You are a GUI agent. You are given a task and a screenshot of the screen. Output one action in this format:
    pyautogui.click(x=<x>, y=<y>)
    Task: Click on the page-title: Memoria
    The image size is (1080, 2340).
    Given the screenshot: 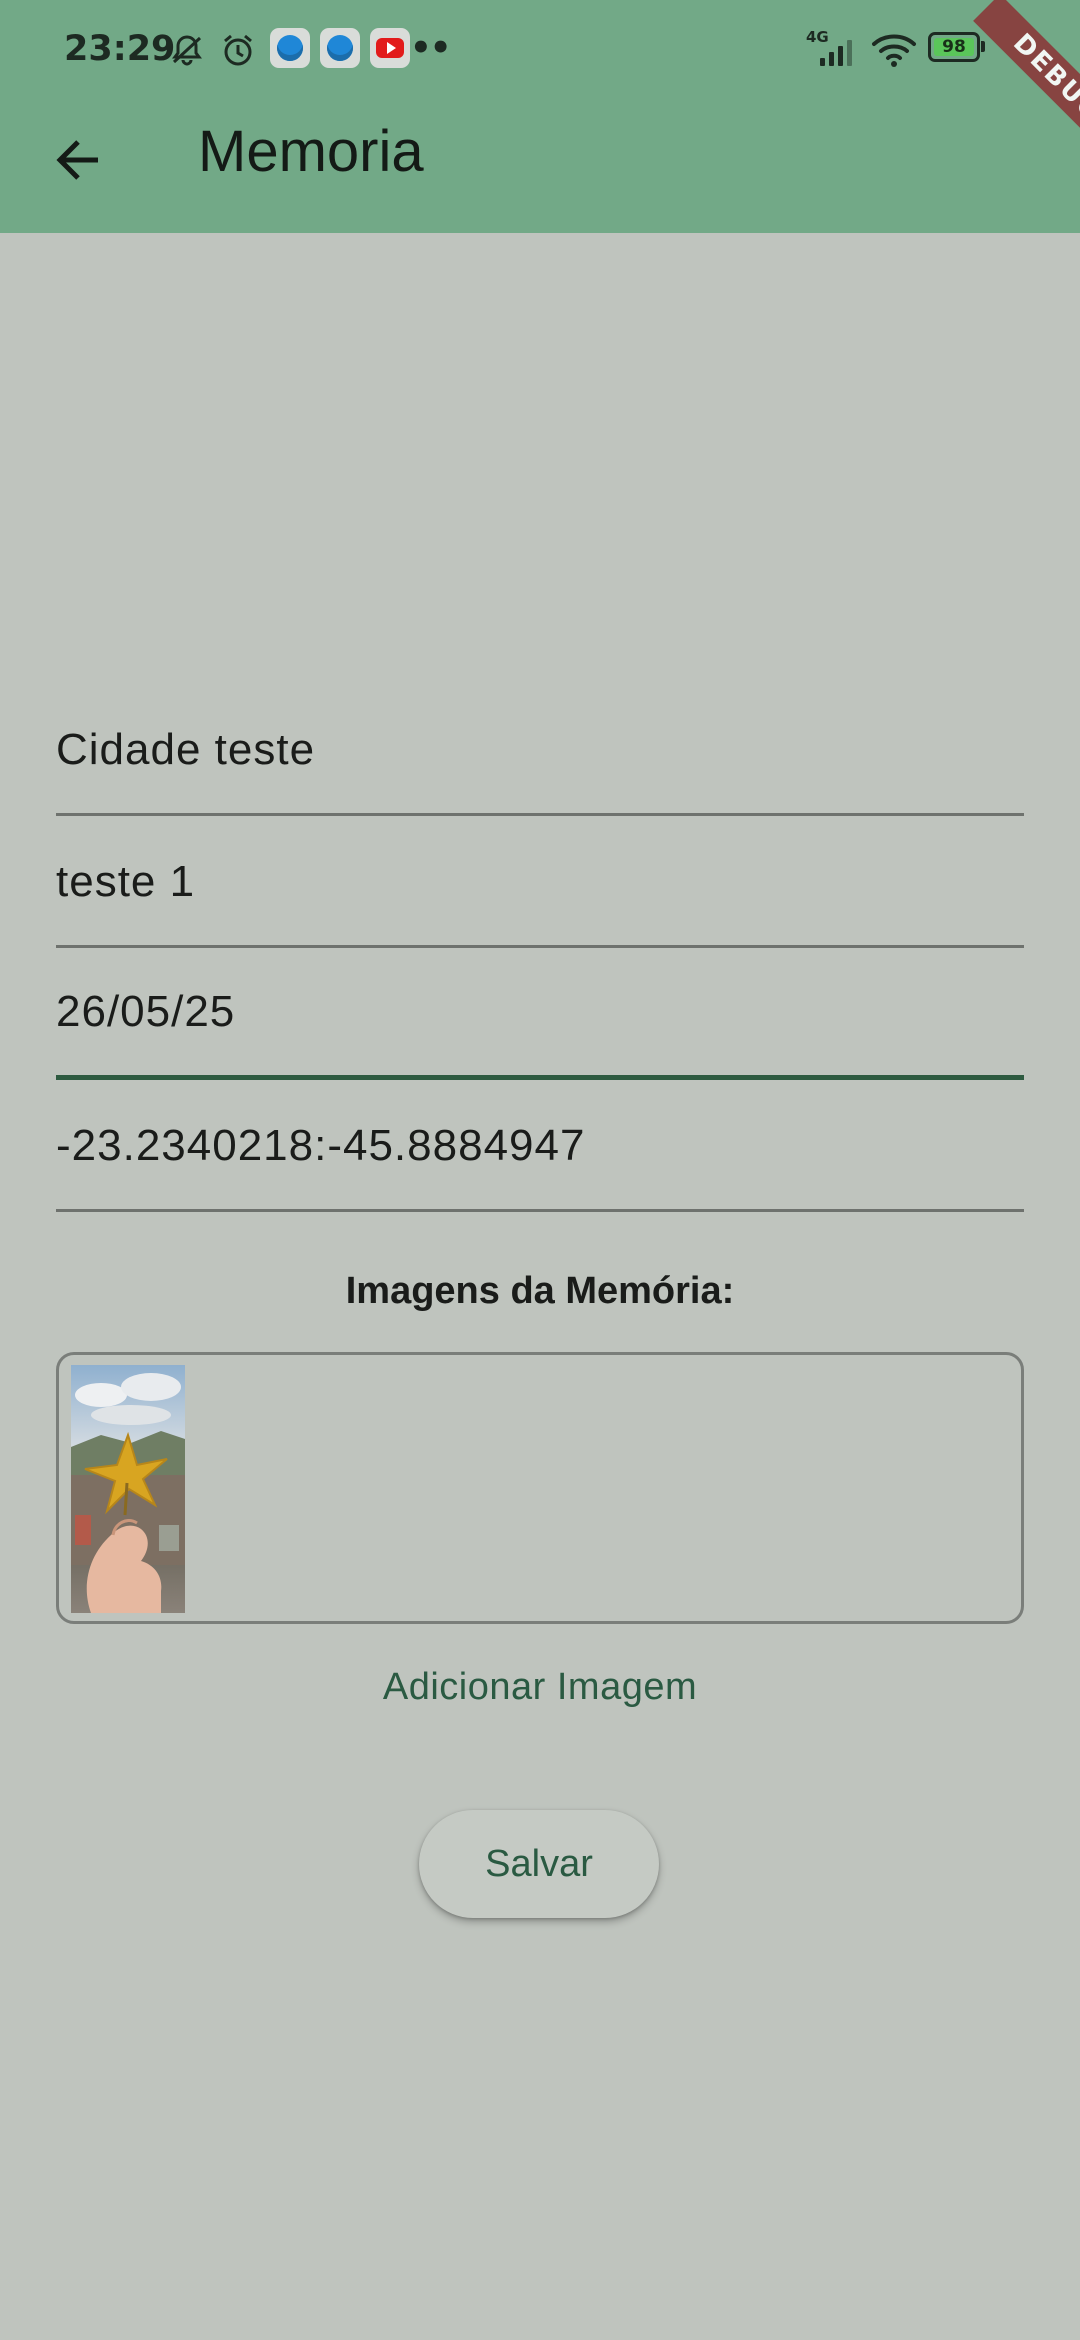 What is the action you would take?
    pyautogui.click(x=311, y=151)
    